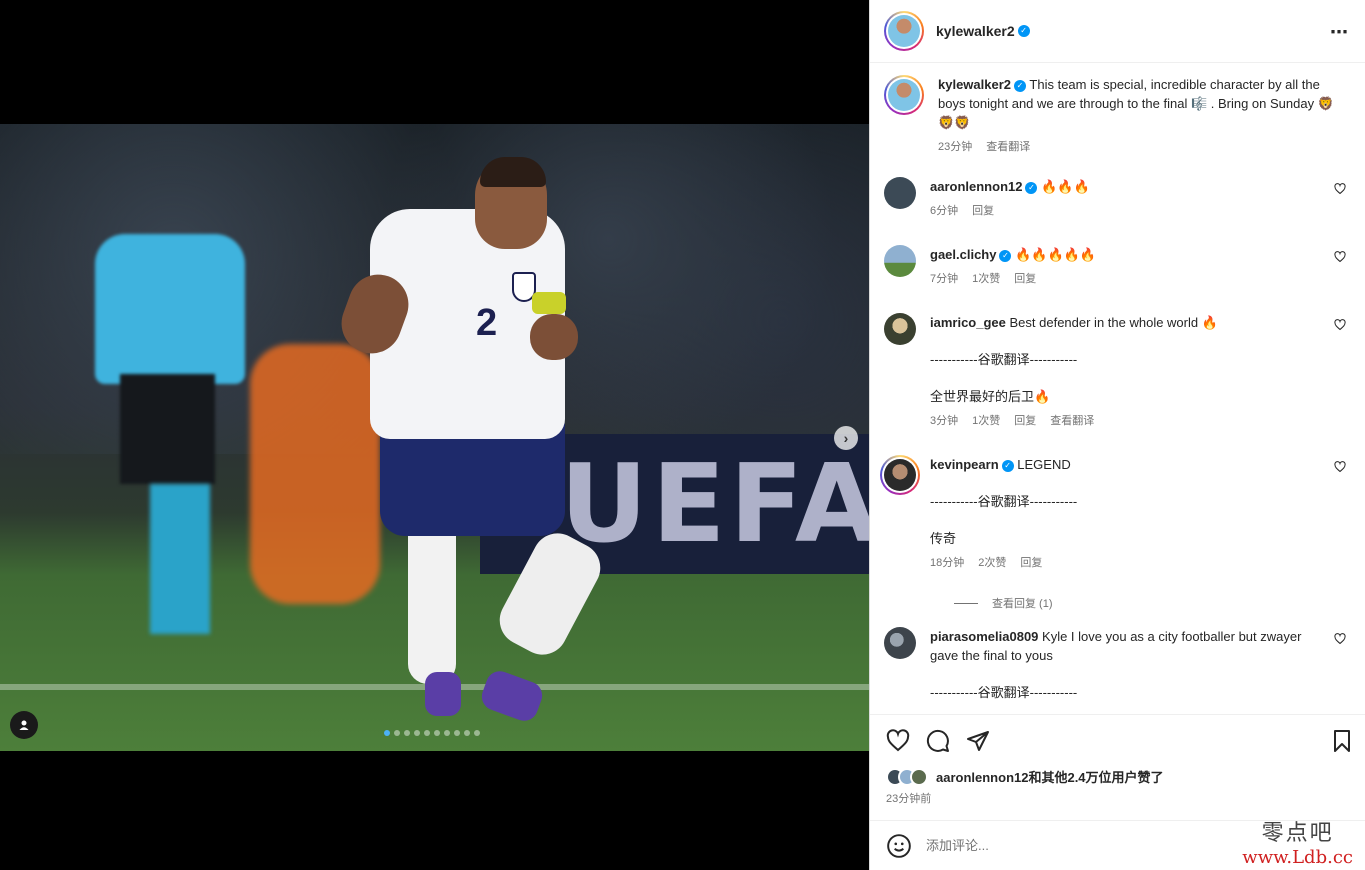  I want to click on comment-icon, so click(938, 741).